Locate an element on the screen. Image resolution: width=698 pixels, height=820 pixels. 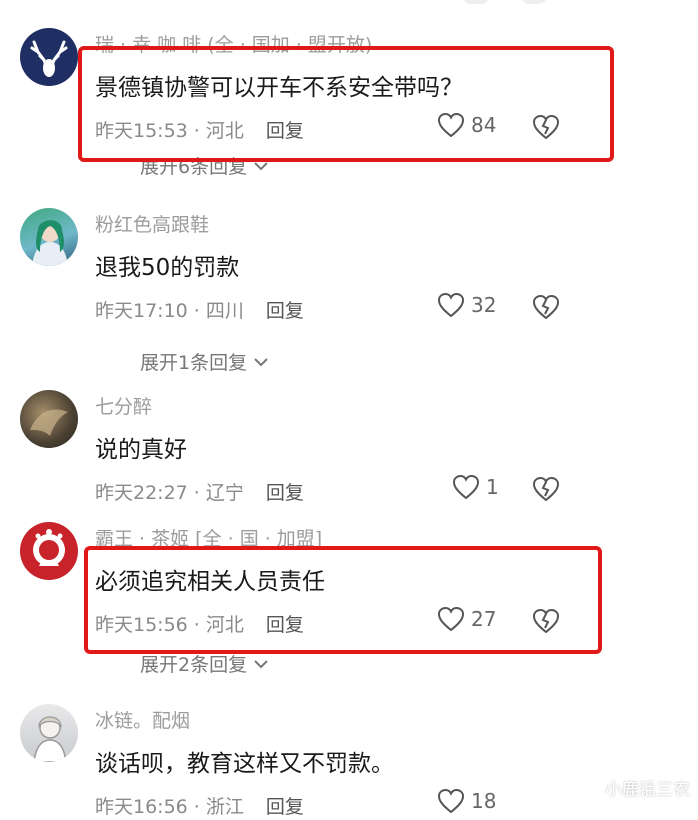
comment-meta: 昨天22:27 · 辽宁 回复 is located at coordinates (199, 491).